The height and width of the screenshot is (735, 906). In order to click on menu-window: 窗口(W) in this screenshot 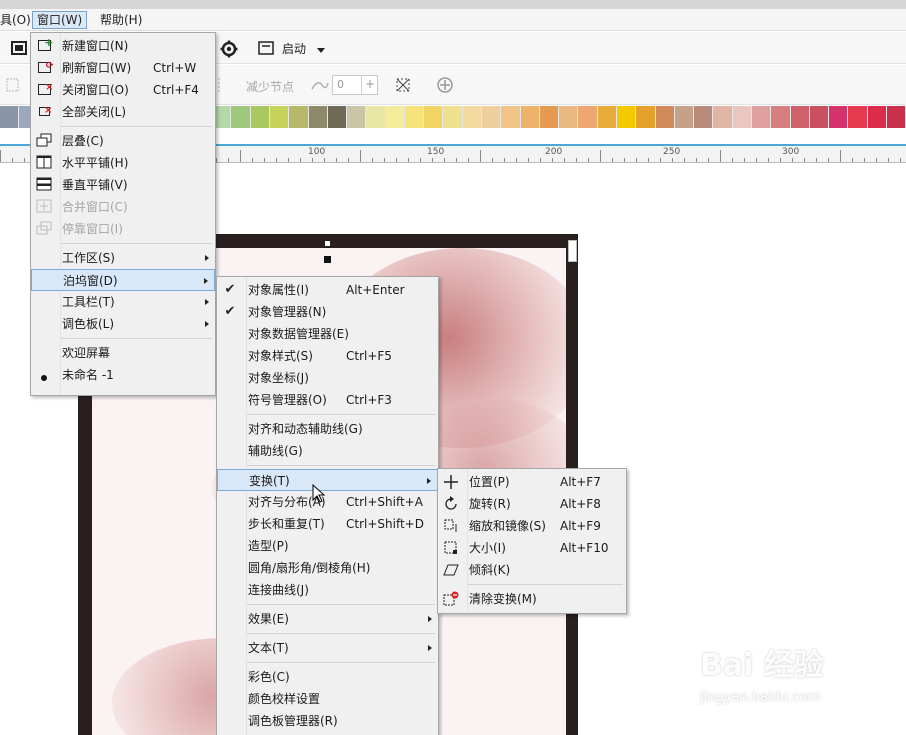, I will do `click(60, 20)`.